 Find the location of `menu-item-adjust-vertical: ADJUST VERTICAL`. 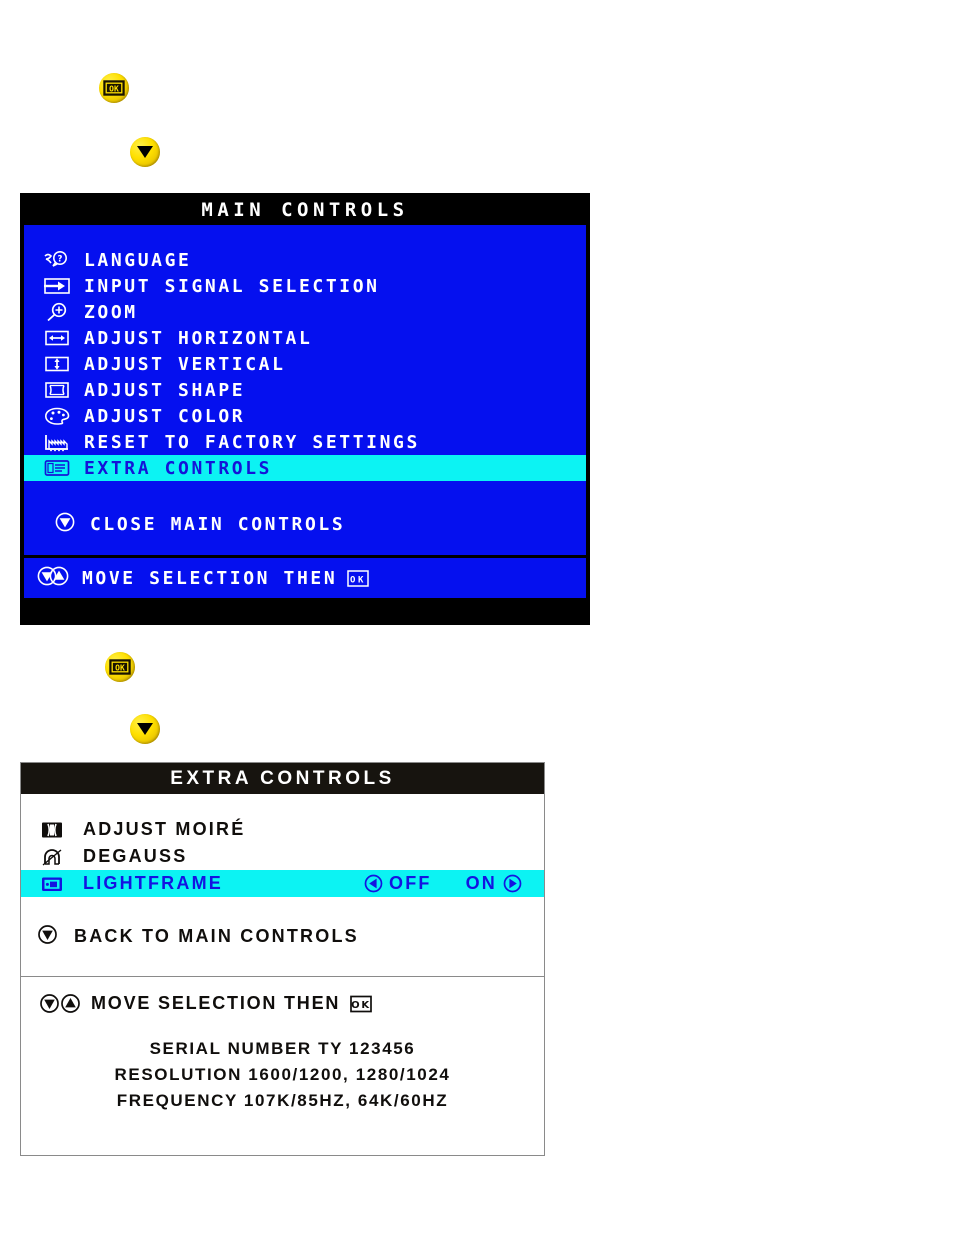

menu-item-adjust-vertical: ADJUST VERTICAL is located at coordinates (305, 364).